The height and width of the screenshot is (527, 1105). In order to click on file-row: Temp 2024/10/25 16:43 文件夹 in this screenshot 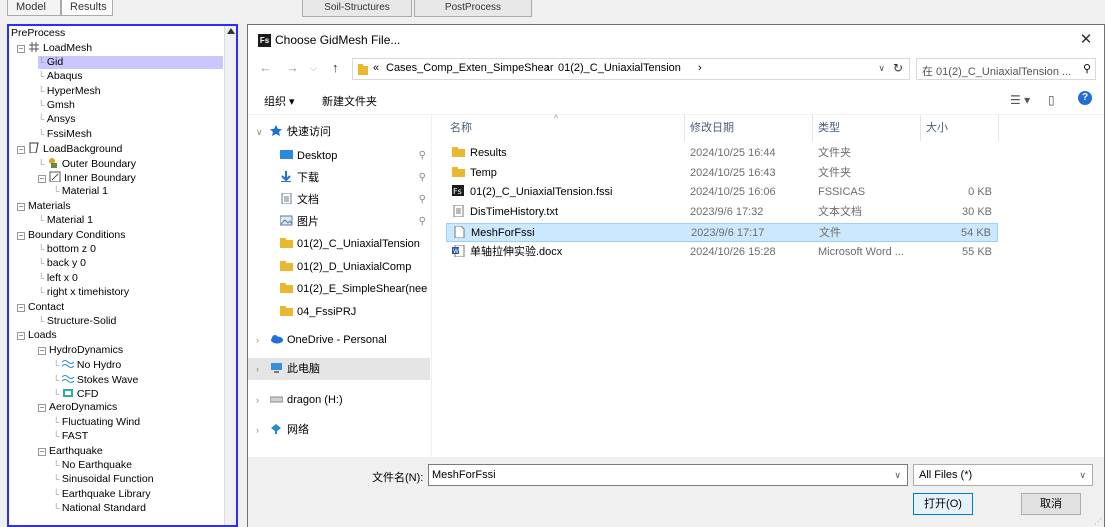, I will do `click(722, 173)`.